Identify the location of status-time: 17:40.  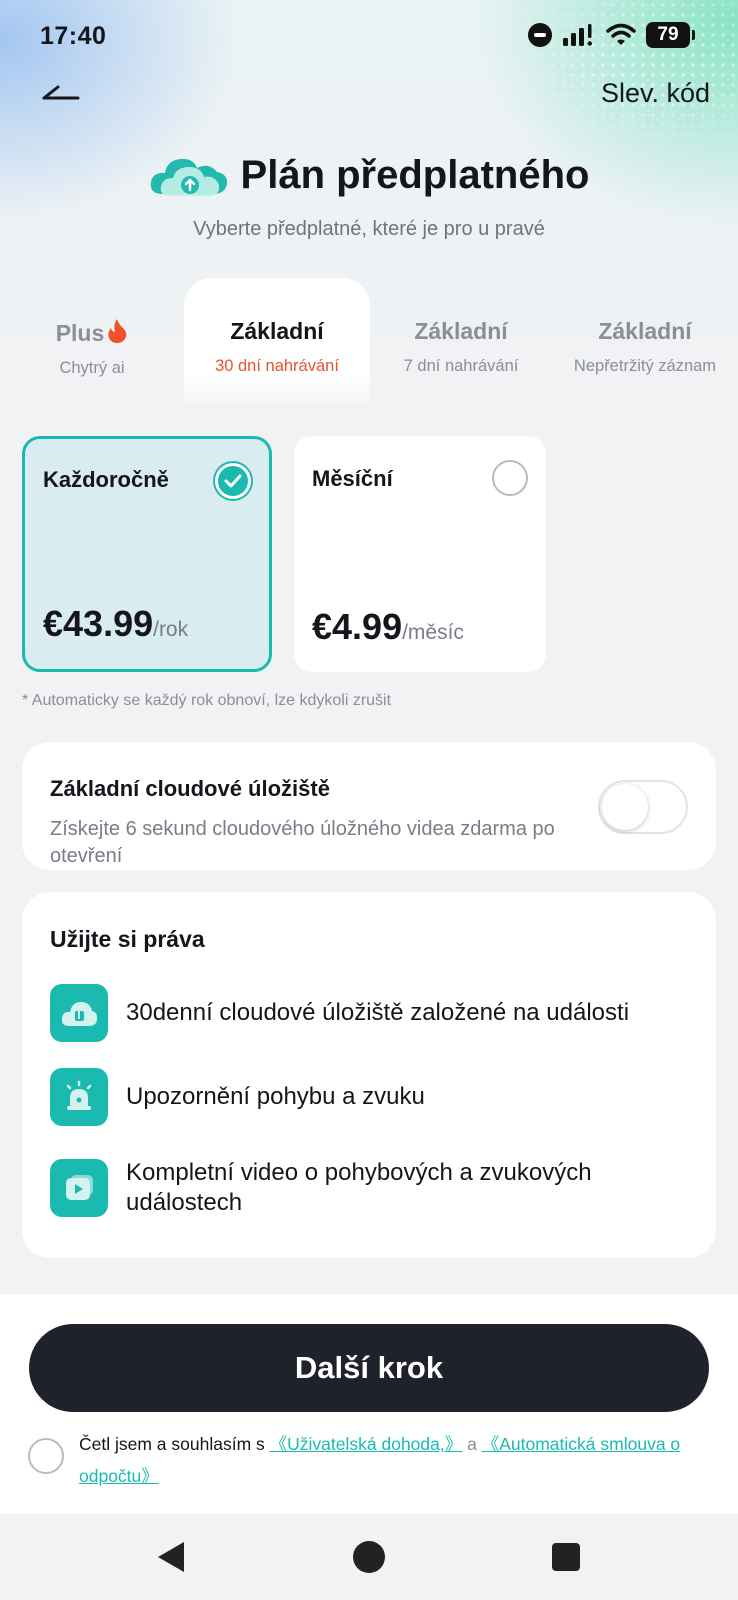
(73, 36).